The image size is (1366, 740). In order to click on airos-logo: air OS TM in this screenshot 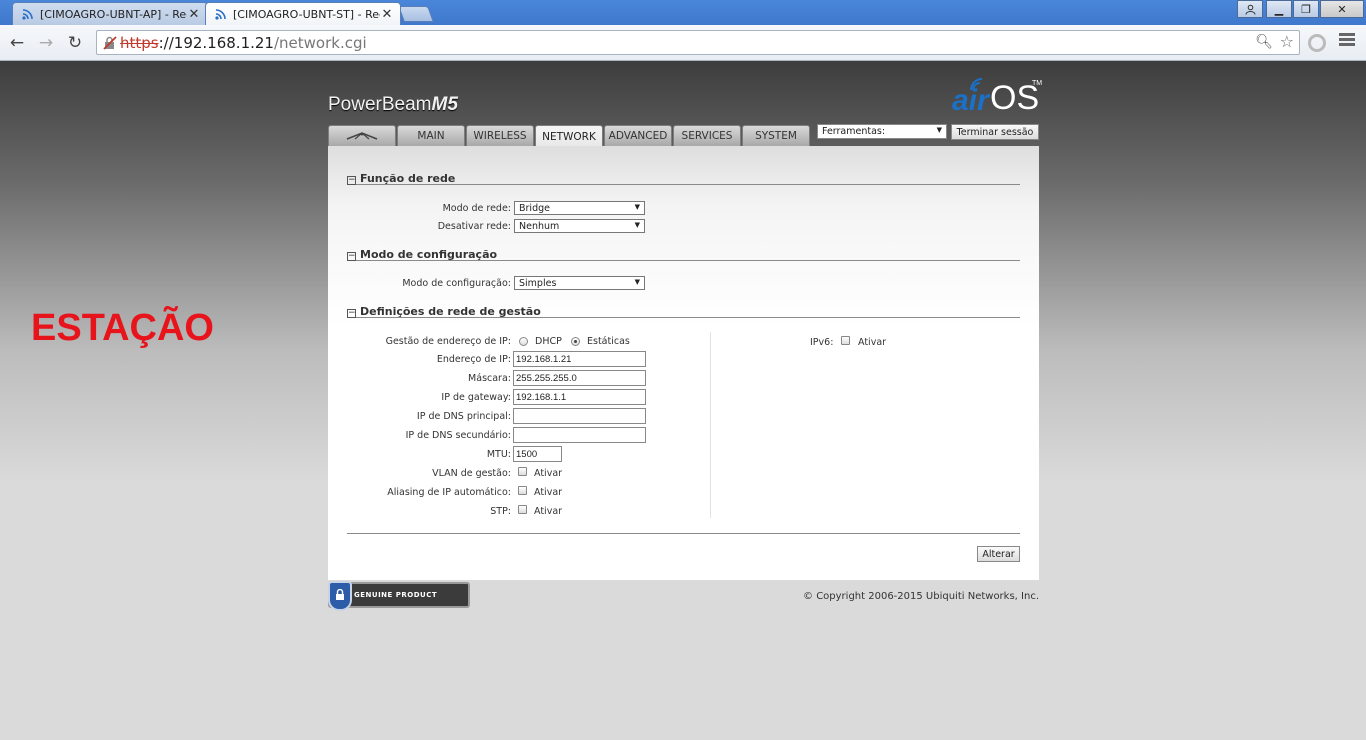, I will do `click(996, 98)`.